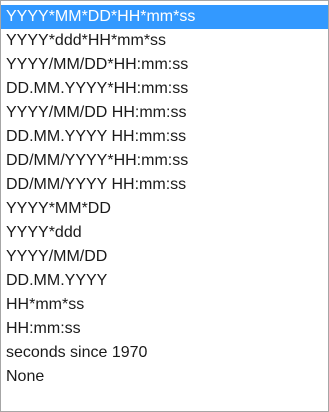 This screenshot has width=329, height=412. What do you see at coordinates (164, 89) in the screenshot?
I see `dropdown-option: DD.MM.YYYY*HH:mm:ss` at bounding box center [164, 89].